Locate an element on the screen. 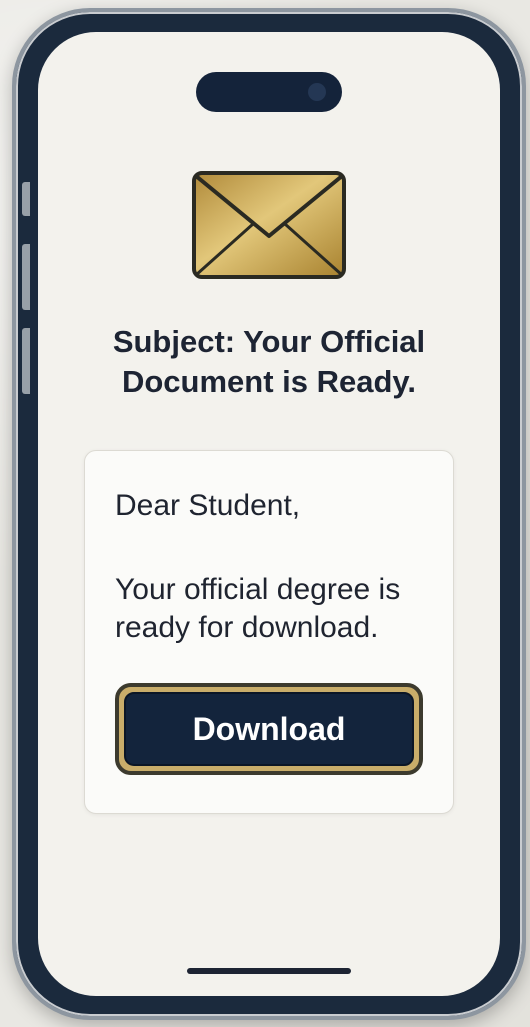 This screenshot has width=530, height=1027. envelope-icon is located at coordinates (269, 225).